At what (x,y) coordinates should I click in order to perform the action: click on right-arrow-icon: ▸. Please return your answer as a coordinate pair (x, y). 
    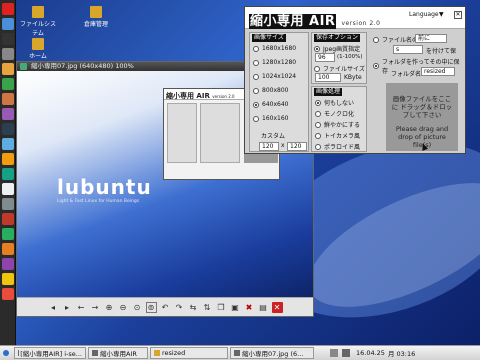
    Looking at the image, I should click on (67, 307).